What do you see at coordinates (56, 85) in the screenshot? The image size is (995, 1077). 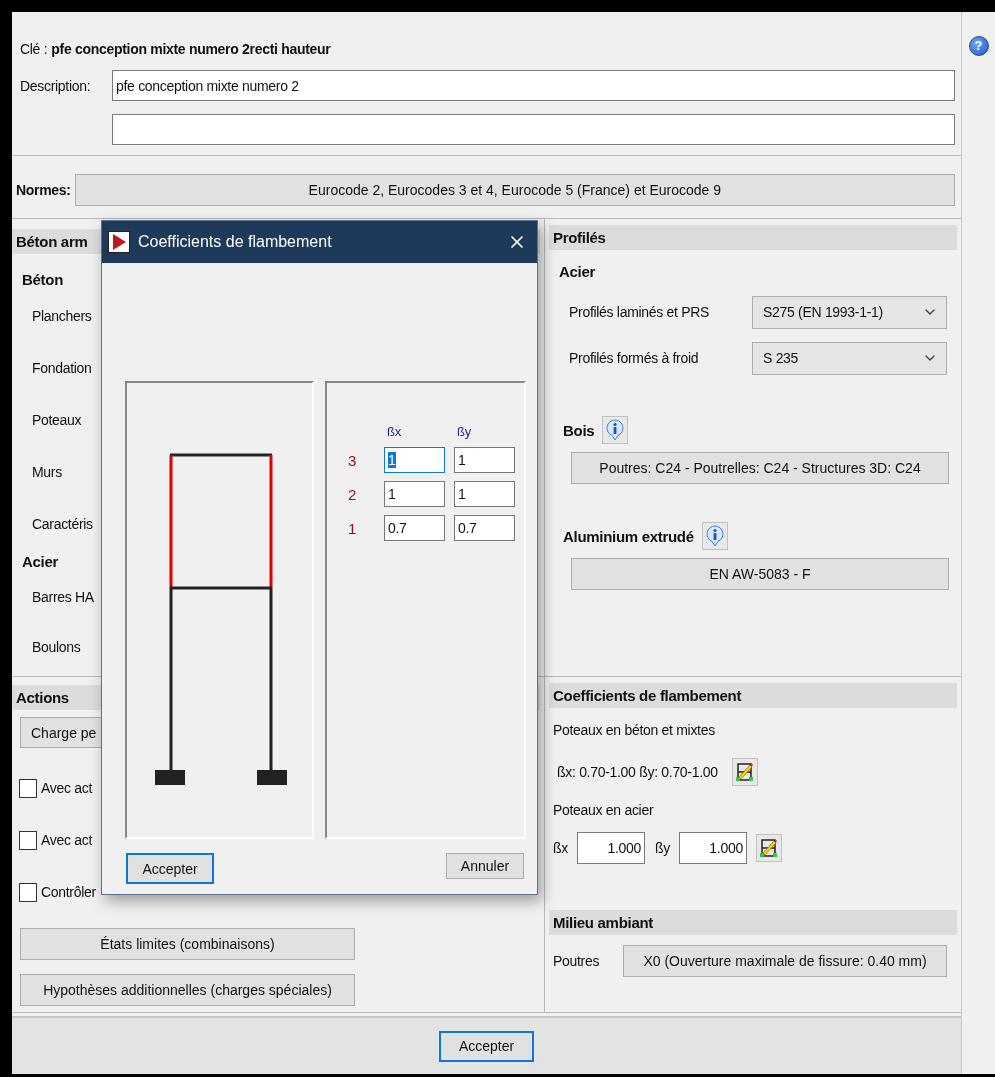 I see `description-label: Description:` at bounding box center [56, 85].